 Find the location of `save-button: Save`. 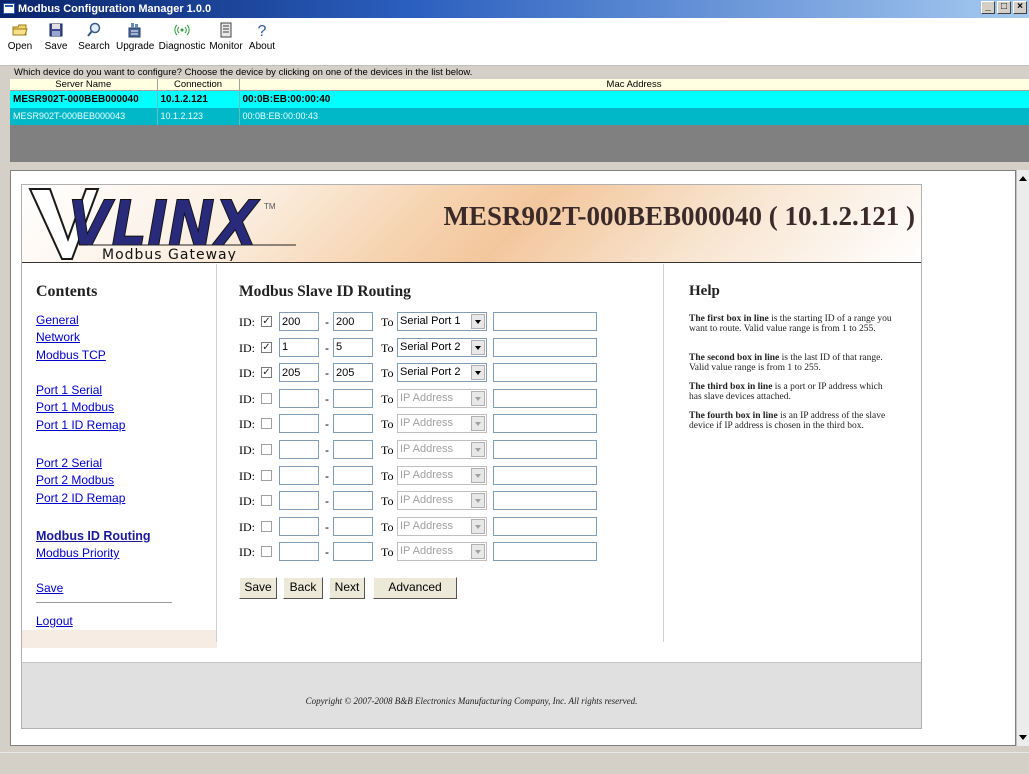

save-button: Save is located at coordinates (56, 36).